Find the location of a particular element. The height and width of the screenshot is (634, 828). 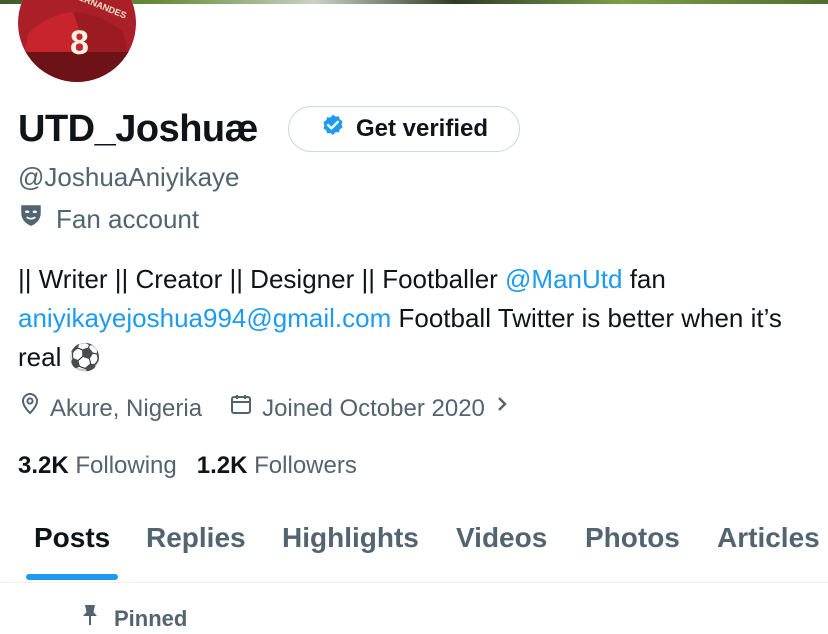

category-label: Fan account is located at coordinates (128, 219).